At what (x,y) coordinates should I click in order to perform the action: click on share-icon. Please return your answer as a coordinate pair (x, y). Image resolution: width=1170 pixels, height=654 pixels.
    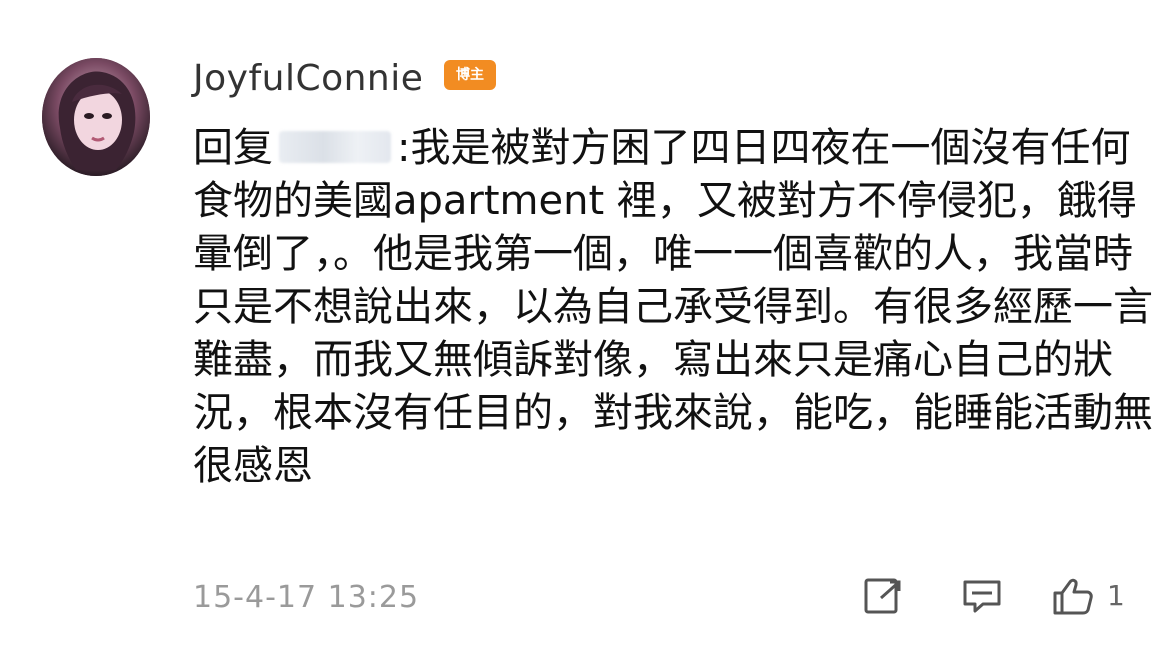
    Looking at the image, I should click on (882, 596).